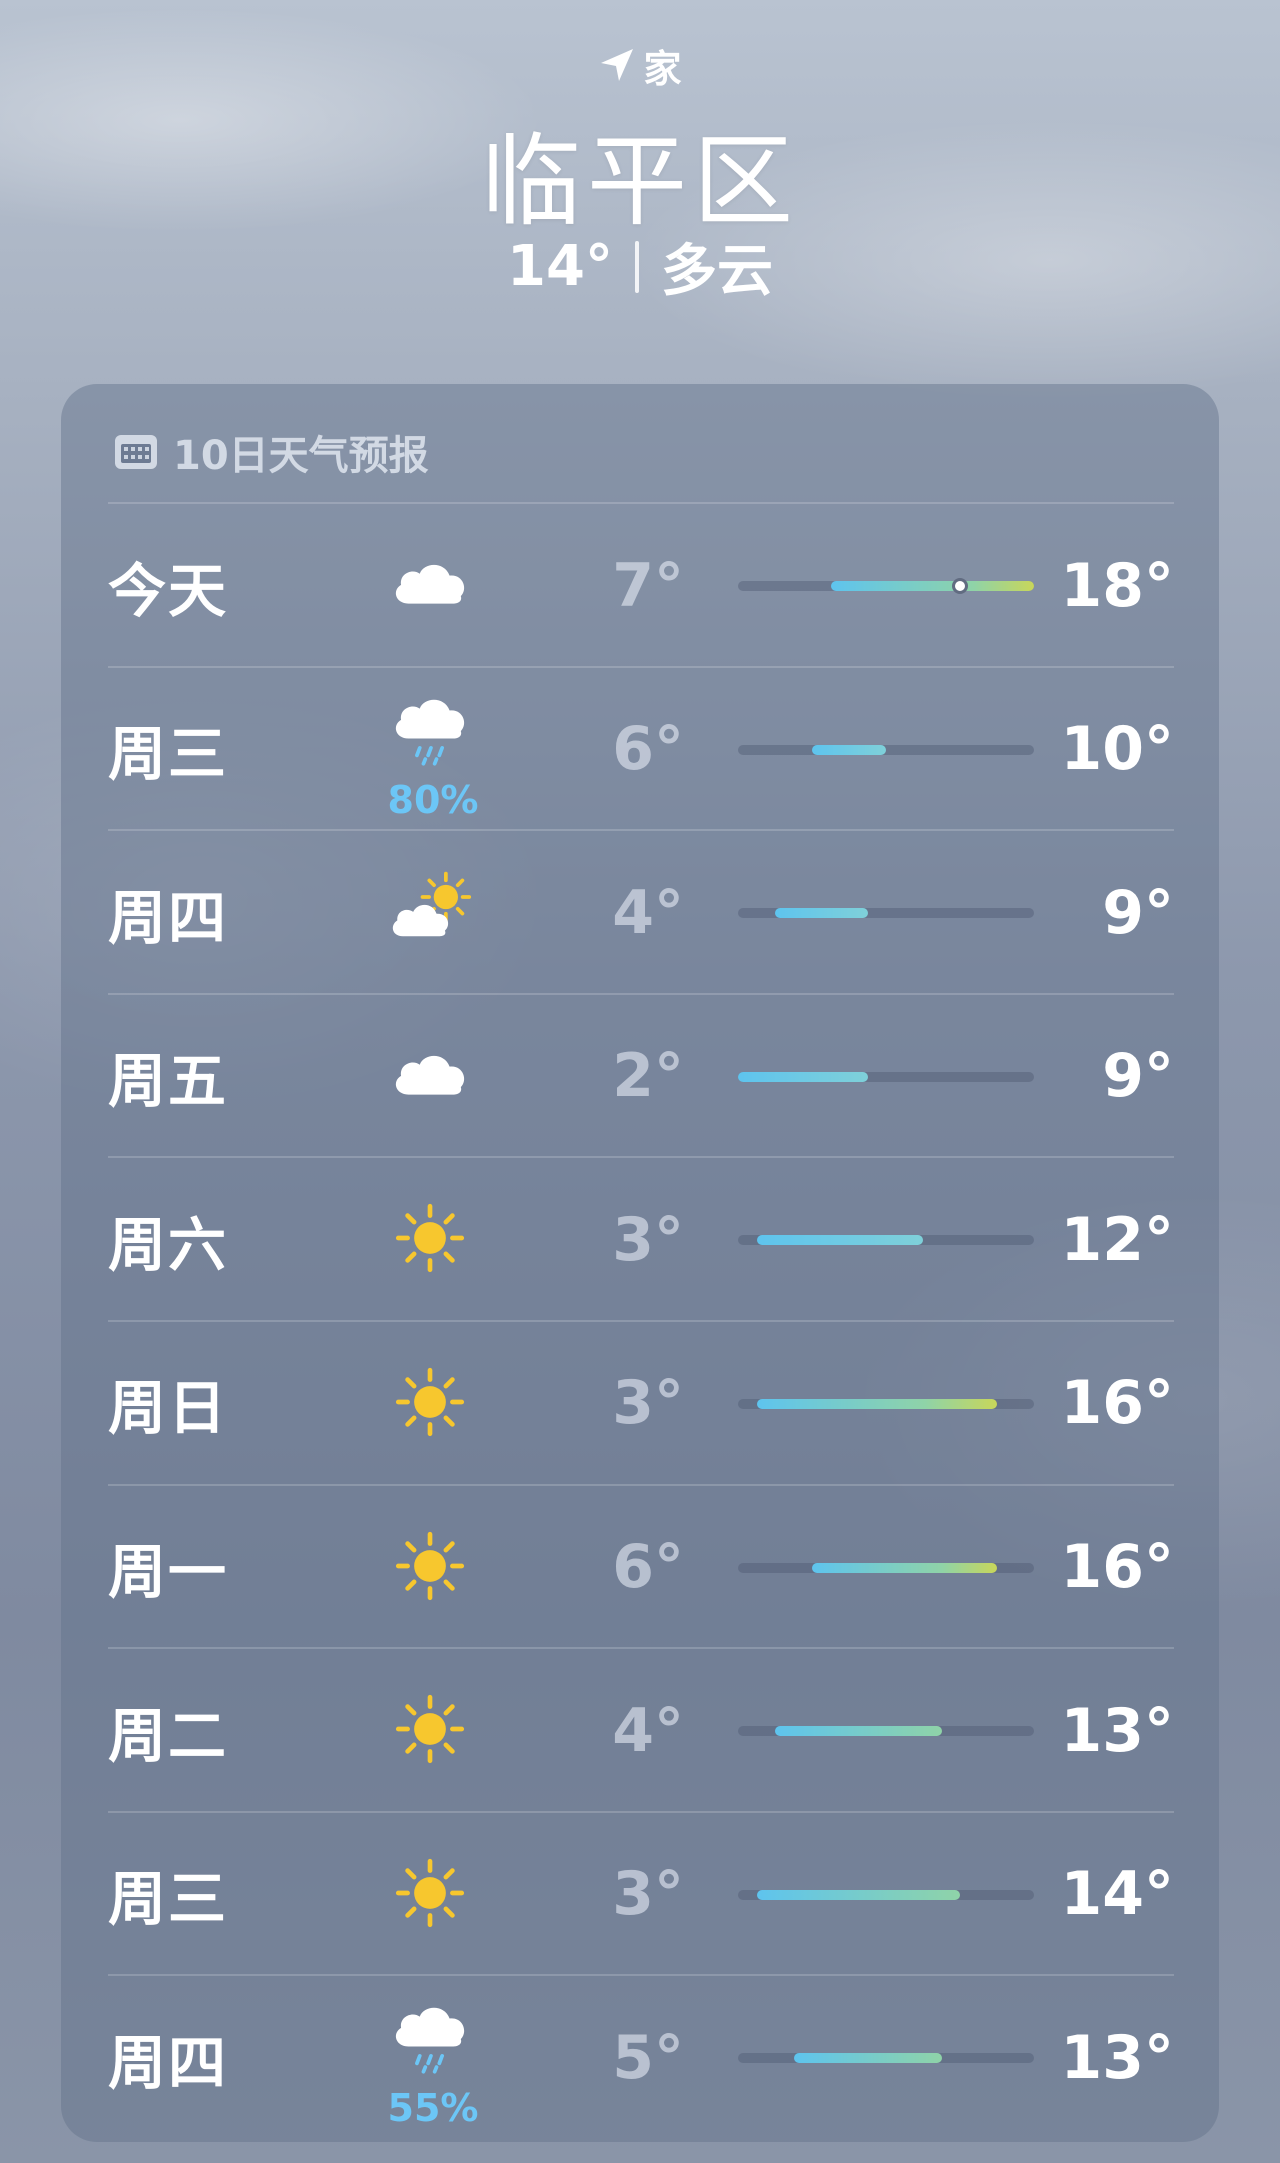  Describe the element at coordinates (168, 1735) in the screenshot. I see `forecast-day-label: 周二` at that location.